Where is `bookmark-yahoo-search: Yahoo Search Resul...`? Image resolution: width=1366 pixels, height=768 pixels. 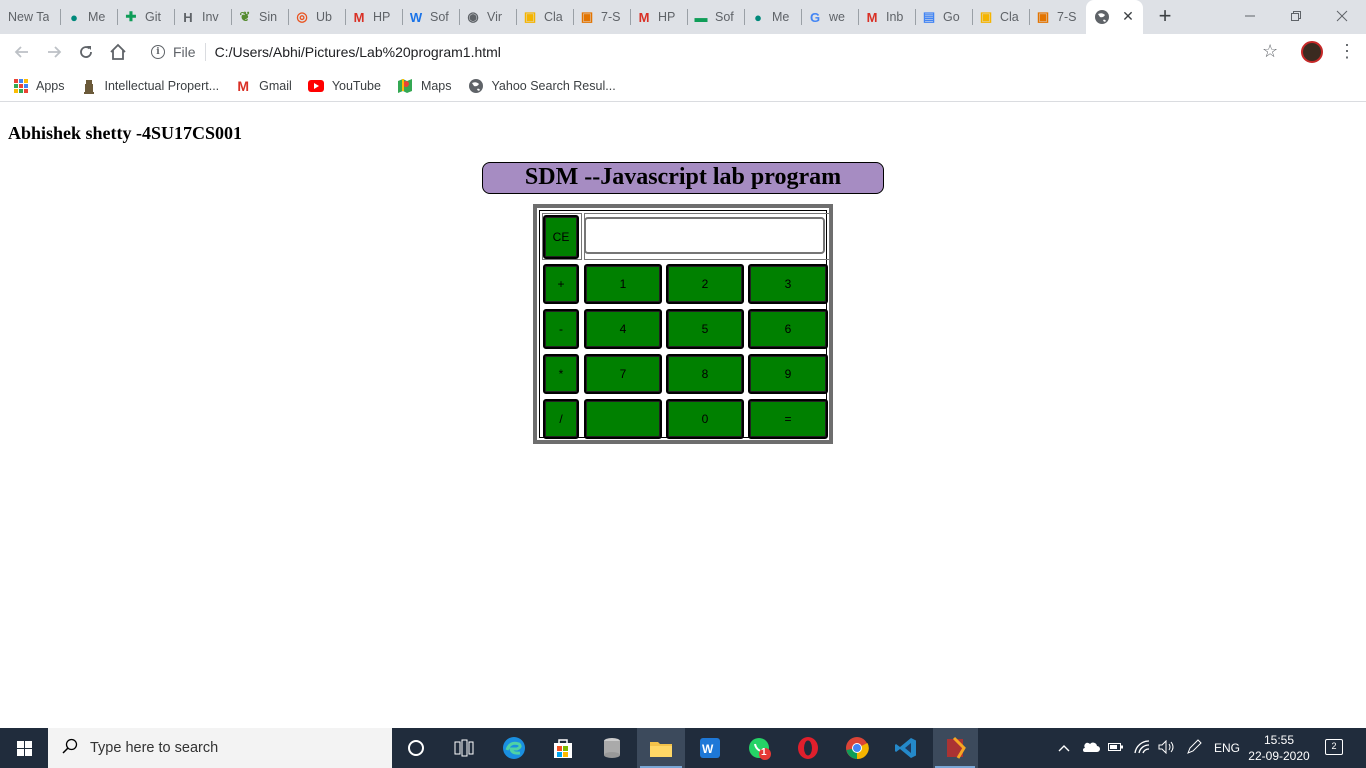 bookmark-yahoo-search: Yahoo Search Resul... is located at coordinates (542, 86).